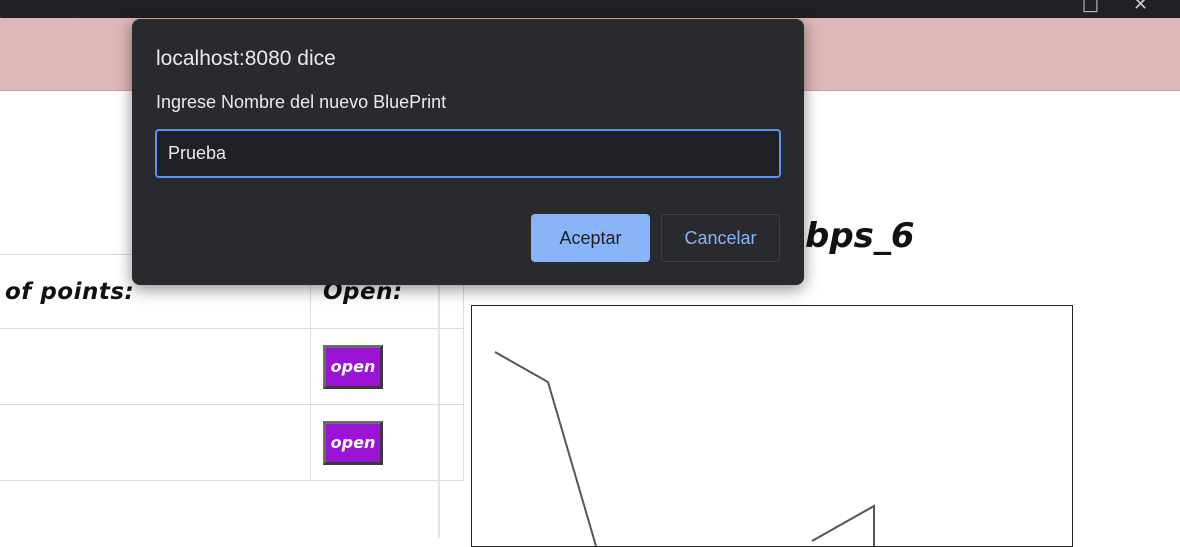 This screenshot has width=1180, height=547. I want to click on blueprint-name-input, so click(468, 153).